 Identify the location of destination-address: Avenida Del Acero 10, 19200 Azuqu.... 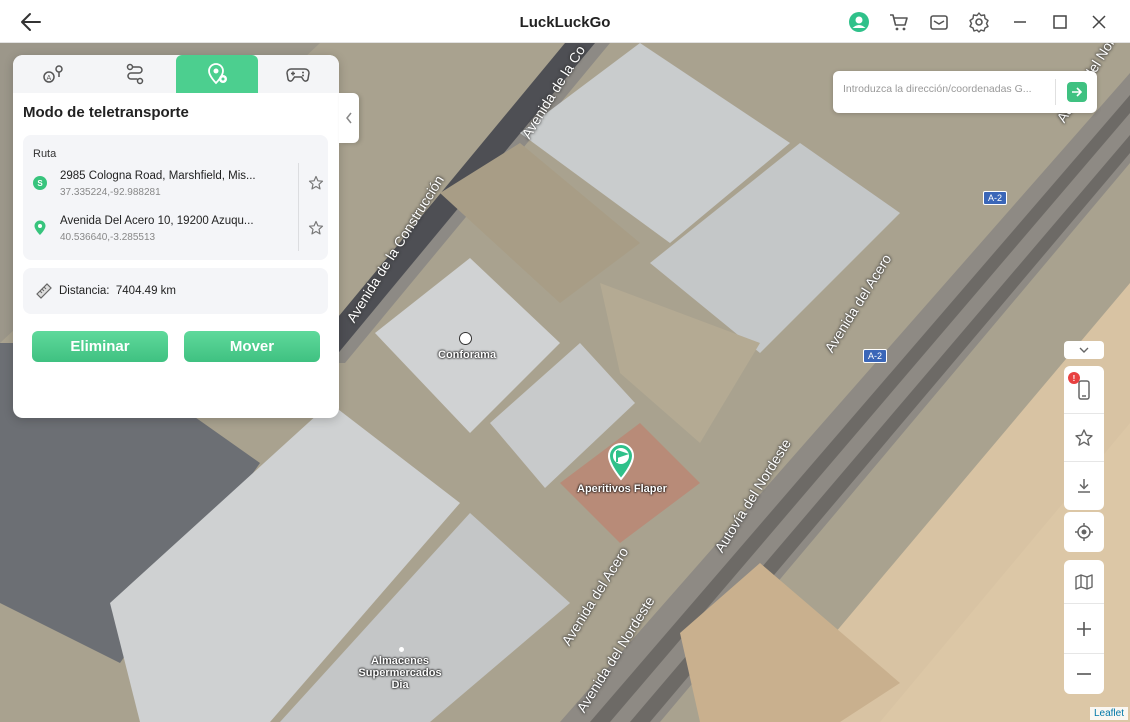
(157, 221).